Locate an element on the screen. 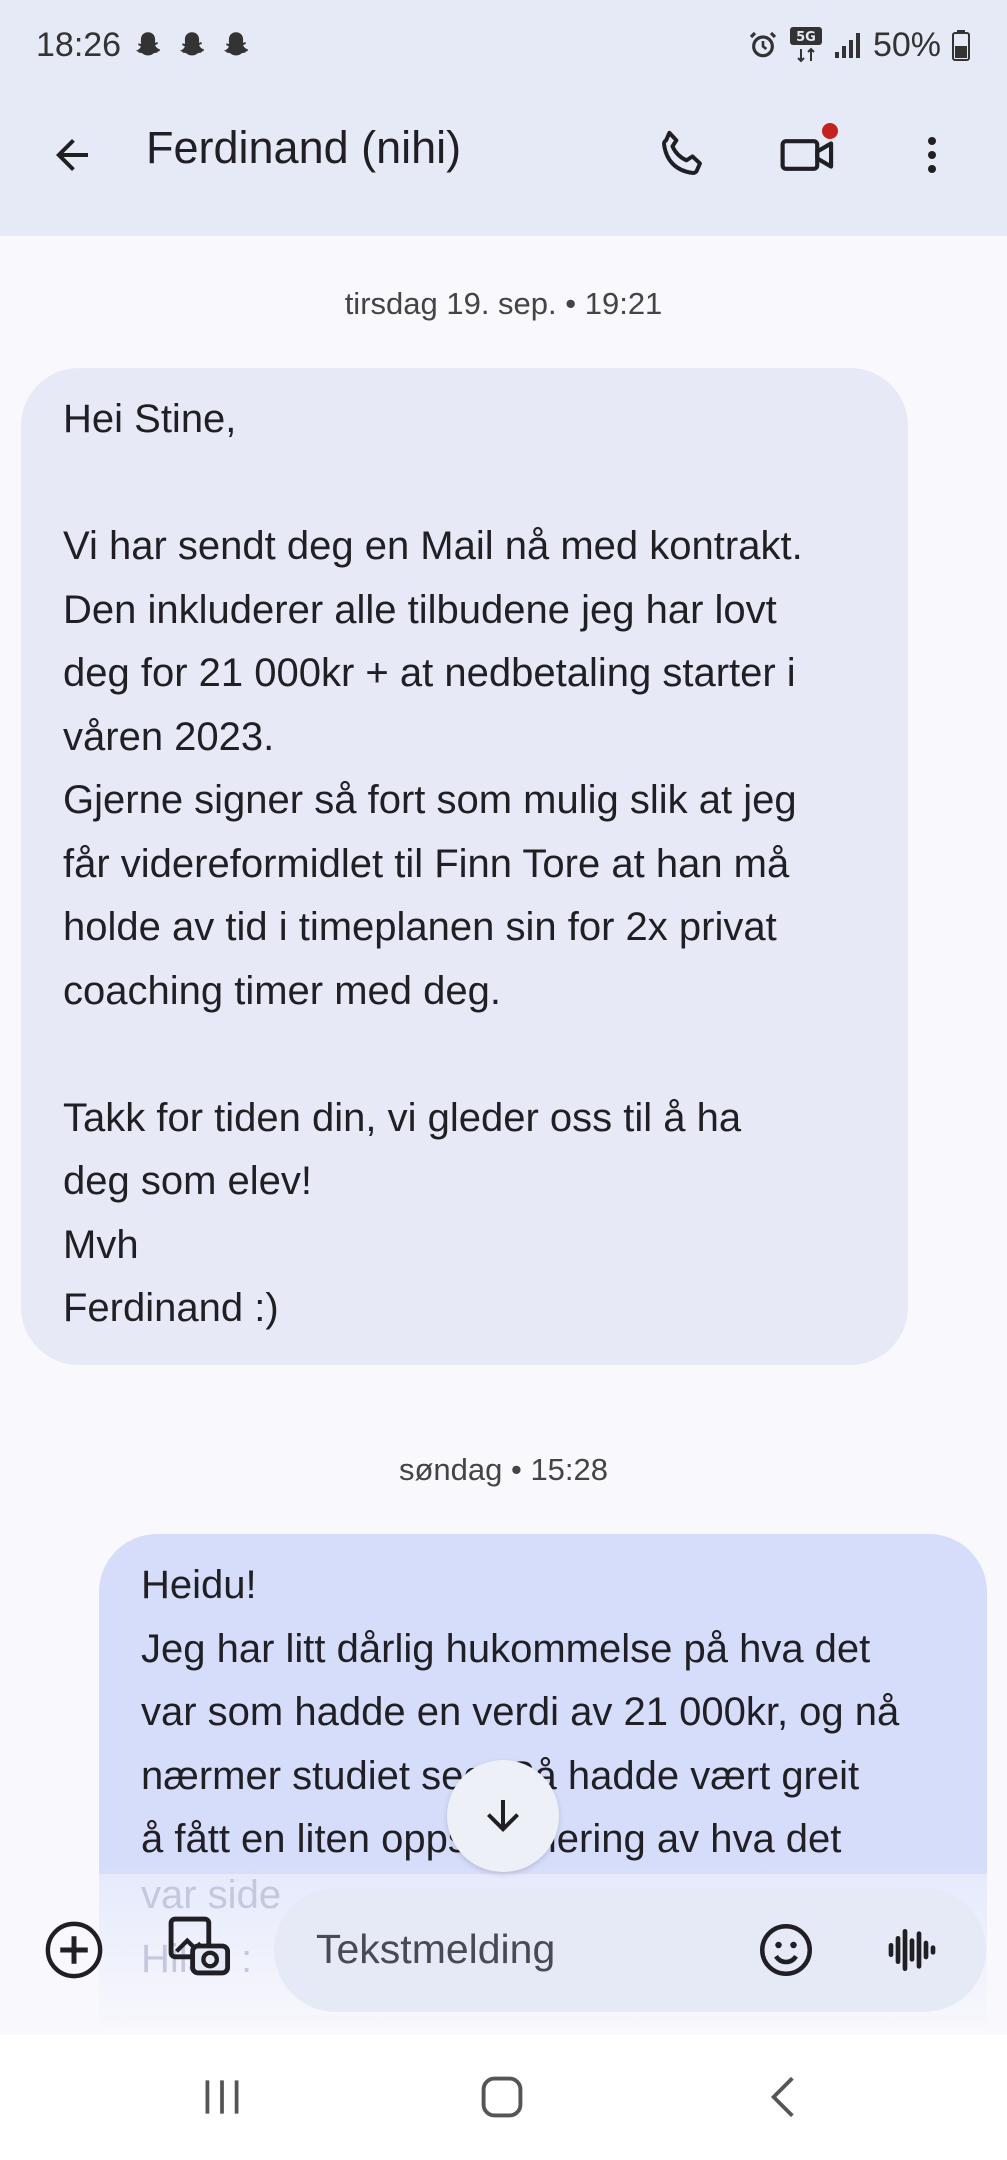 This screenshot has width=1007, height=2160. voice-message-button is located at coordinates (912, 1950).